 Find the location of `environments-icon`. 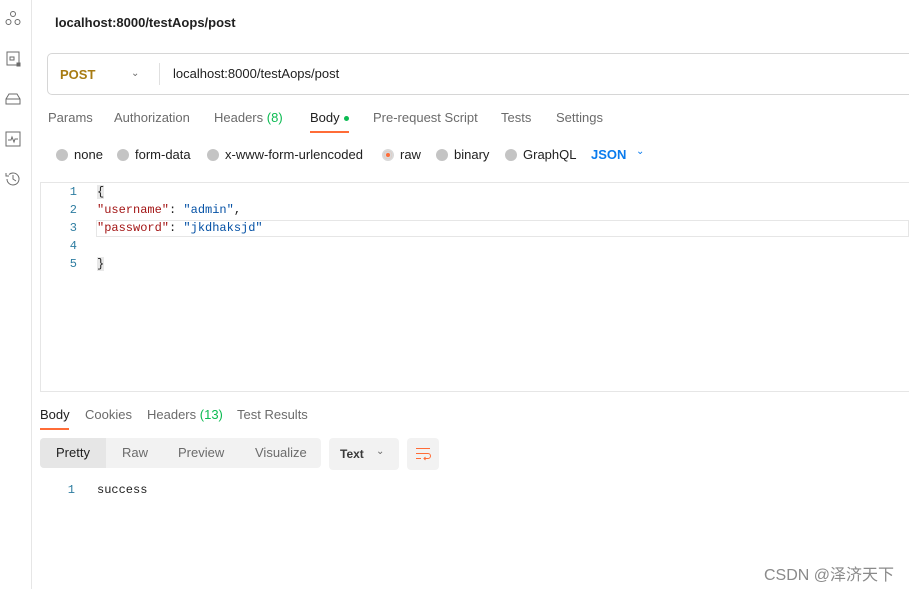

environments-icon is located at coordinates (13, 59).